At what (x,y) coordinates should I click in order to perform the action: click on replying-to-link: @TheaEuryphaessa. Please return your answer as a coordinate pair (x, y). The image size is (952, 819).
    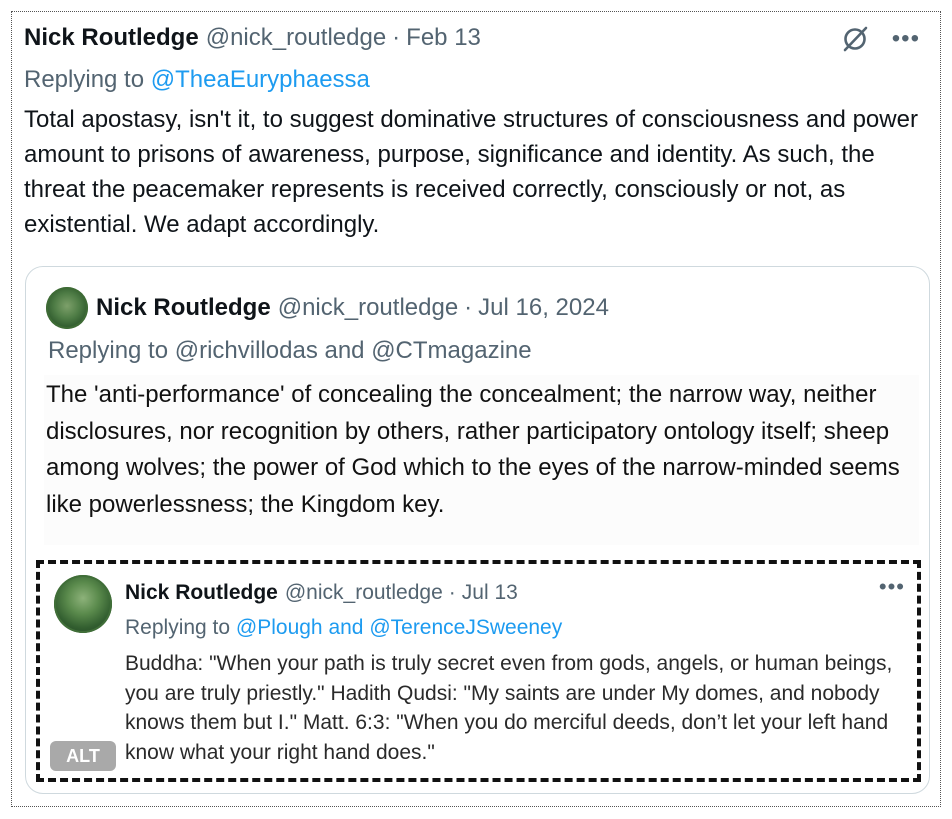
    Looking at the image, I should click on (260, 79).